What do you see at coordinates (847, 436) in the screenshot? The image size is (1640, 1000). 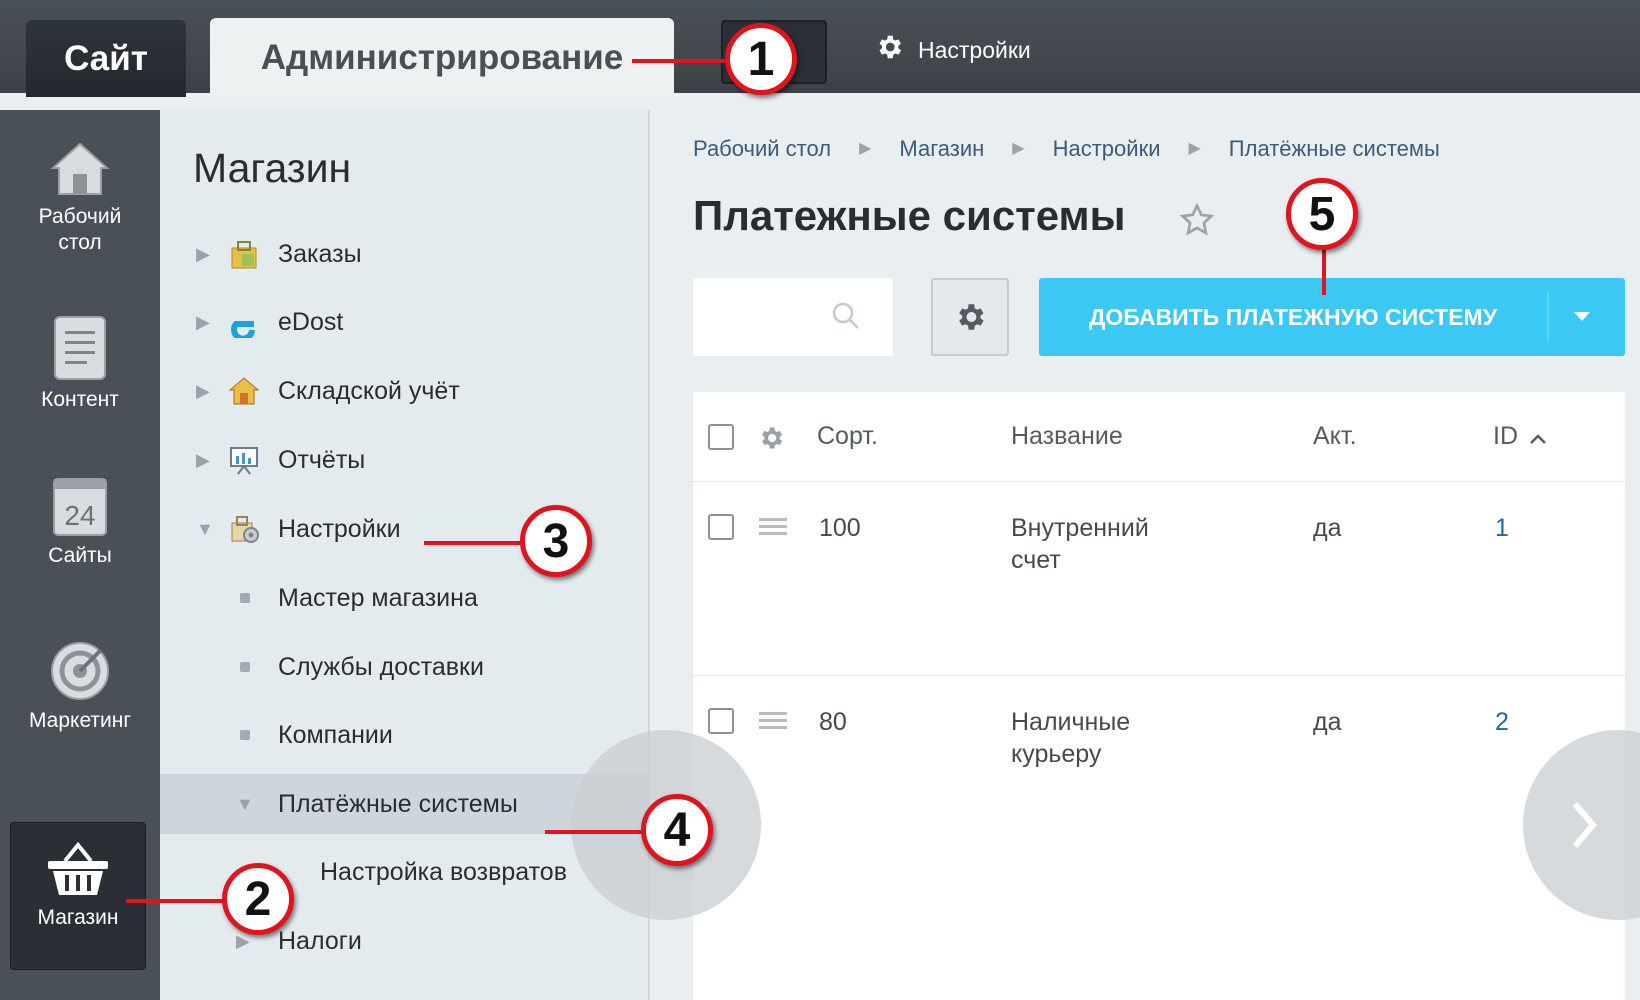 I see `column-header-sort: Сорт.` at bounding box center [847, 436].